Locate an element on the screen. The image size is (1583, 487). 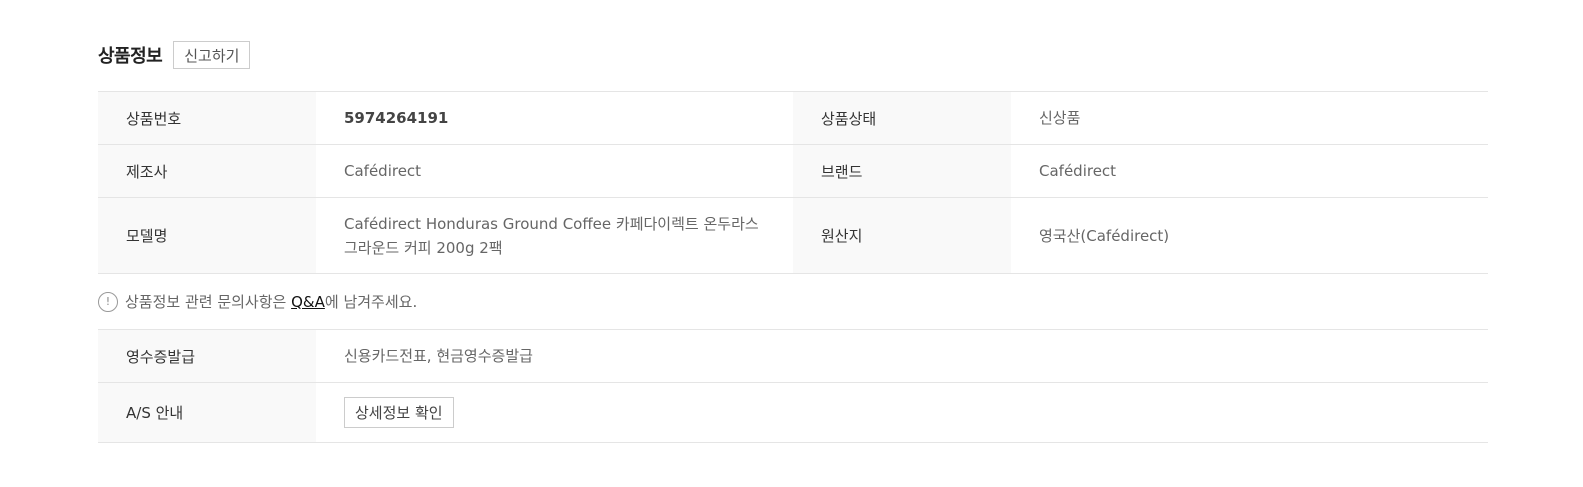
notice-text-before: 상품정보 관련 문의사항은 is located at coordinates (208, 302).